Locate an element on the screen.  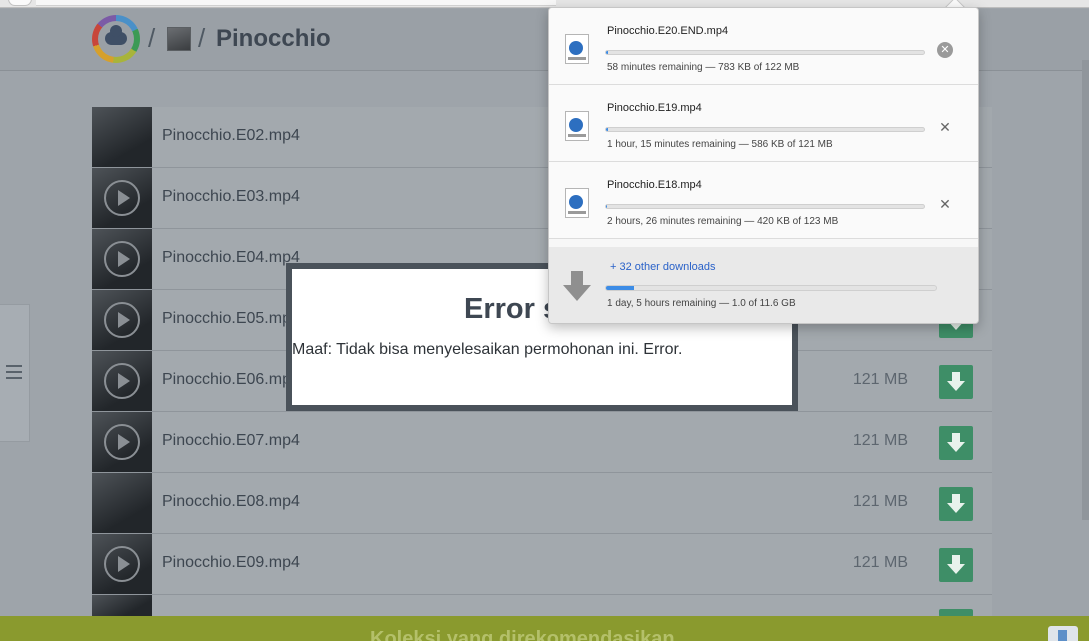
cloud-logo-icon is located at coordinates (116, 39).